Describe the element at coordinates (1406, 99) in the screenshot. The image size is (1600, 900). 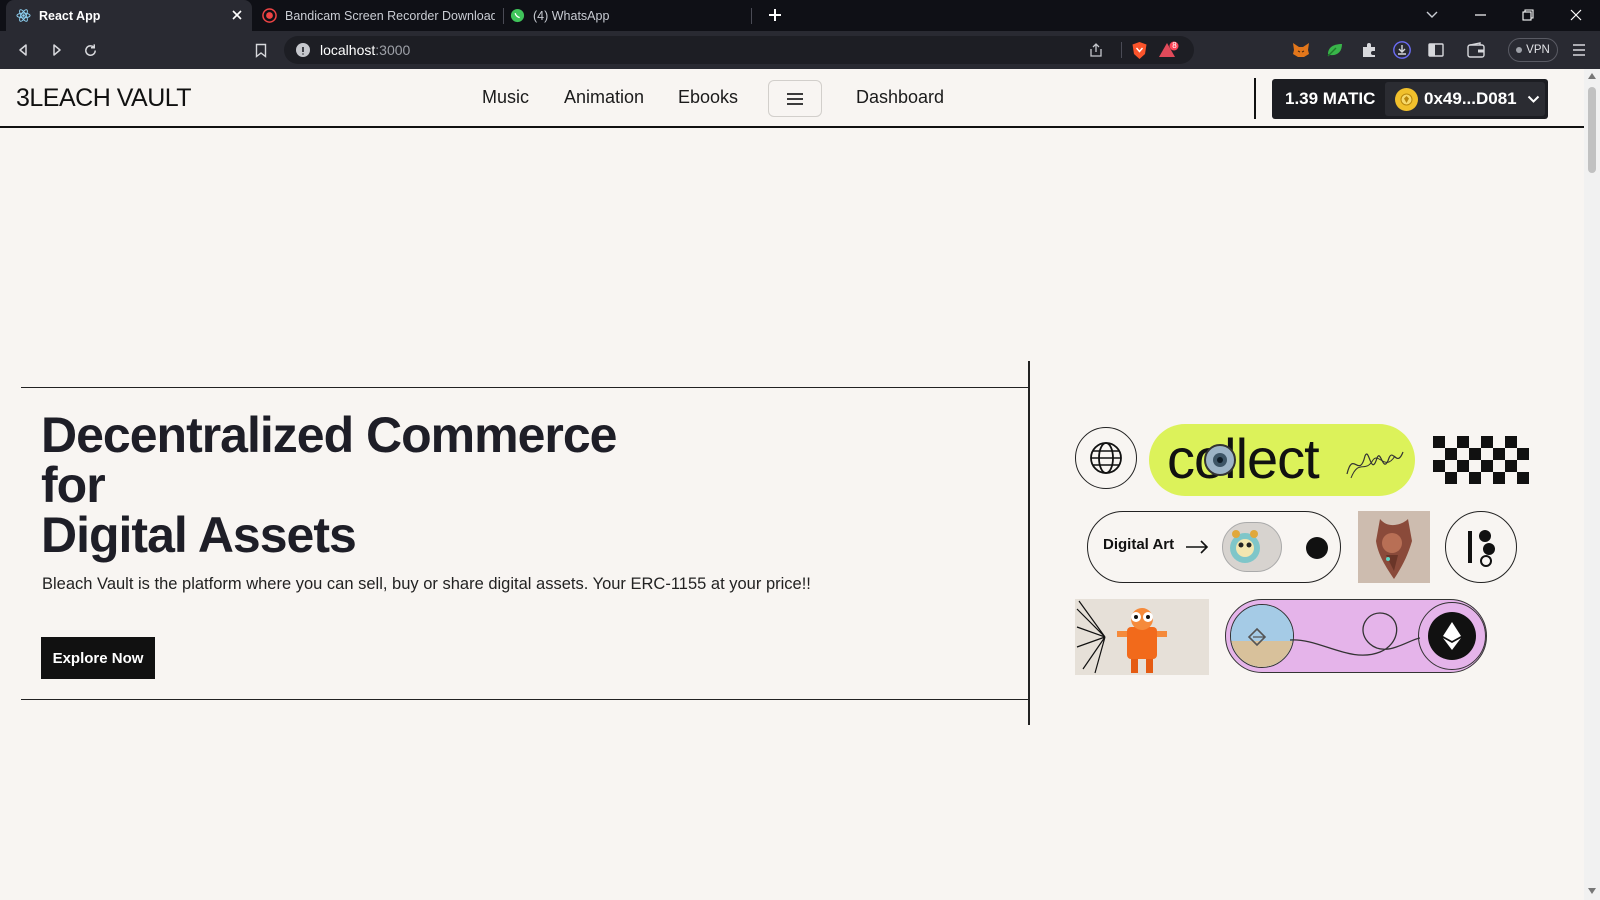
I see `account-avatar-icon` at that location.